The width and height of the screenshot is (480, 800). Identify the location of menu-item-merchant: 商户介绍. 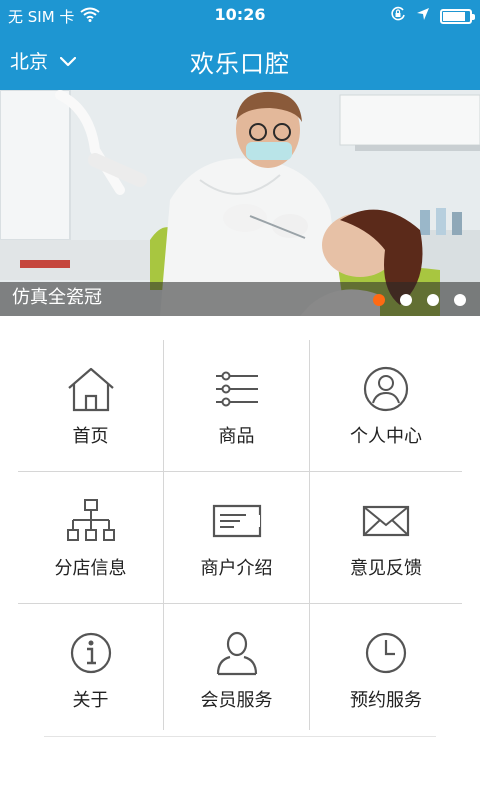
(237, 538).